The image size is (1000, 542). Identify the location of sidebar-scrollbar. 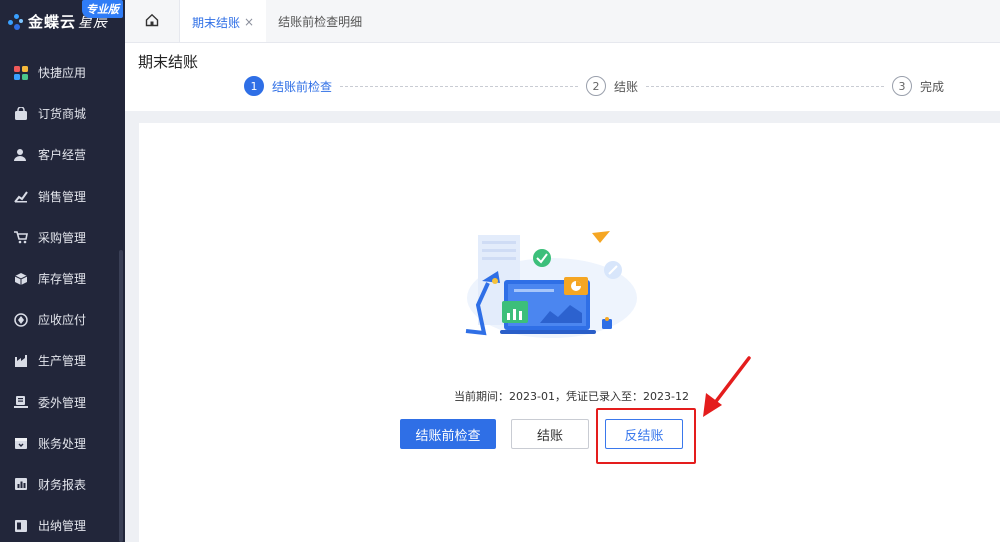
(121, 396).